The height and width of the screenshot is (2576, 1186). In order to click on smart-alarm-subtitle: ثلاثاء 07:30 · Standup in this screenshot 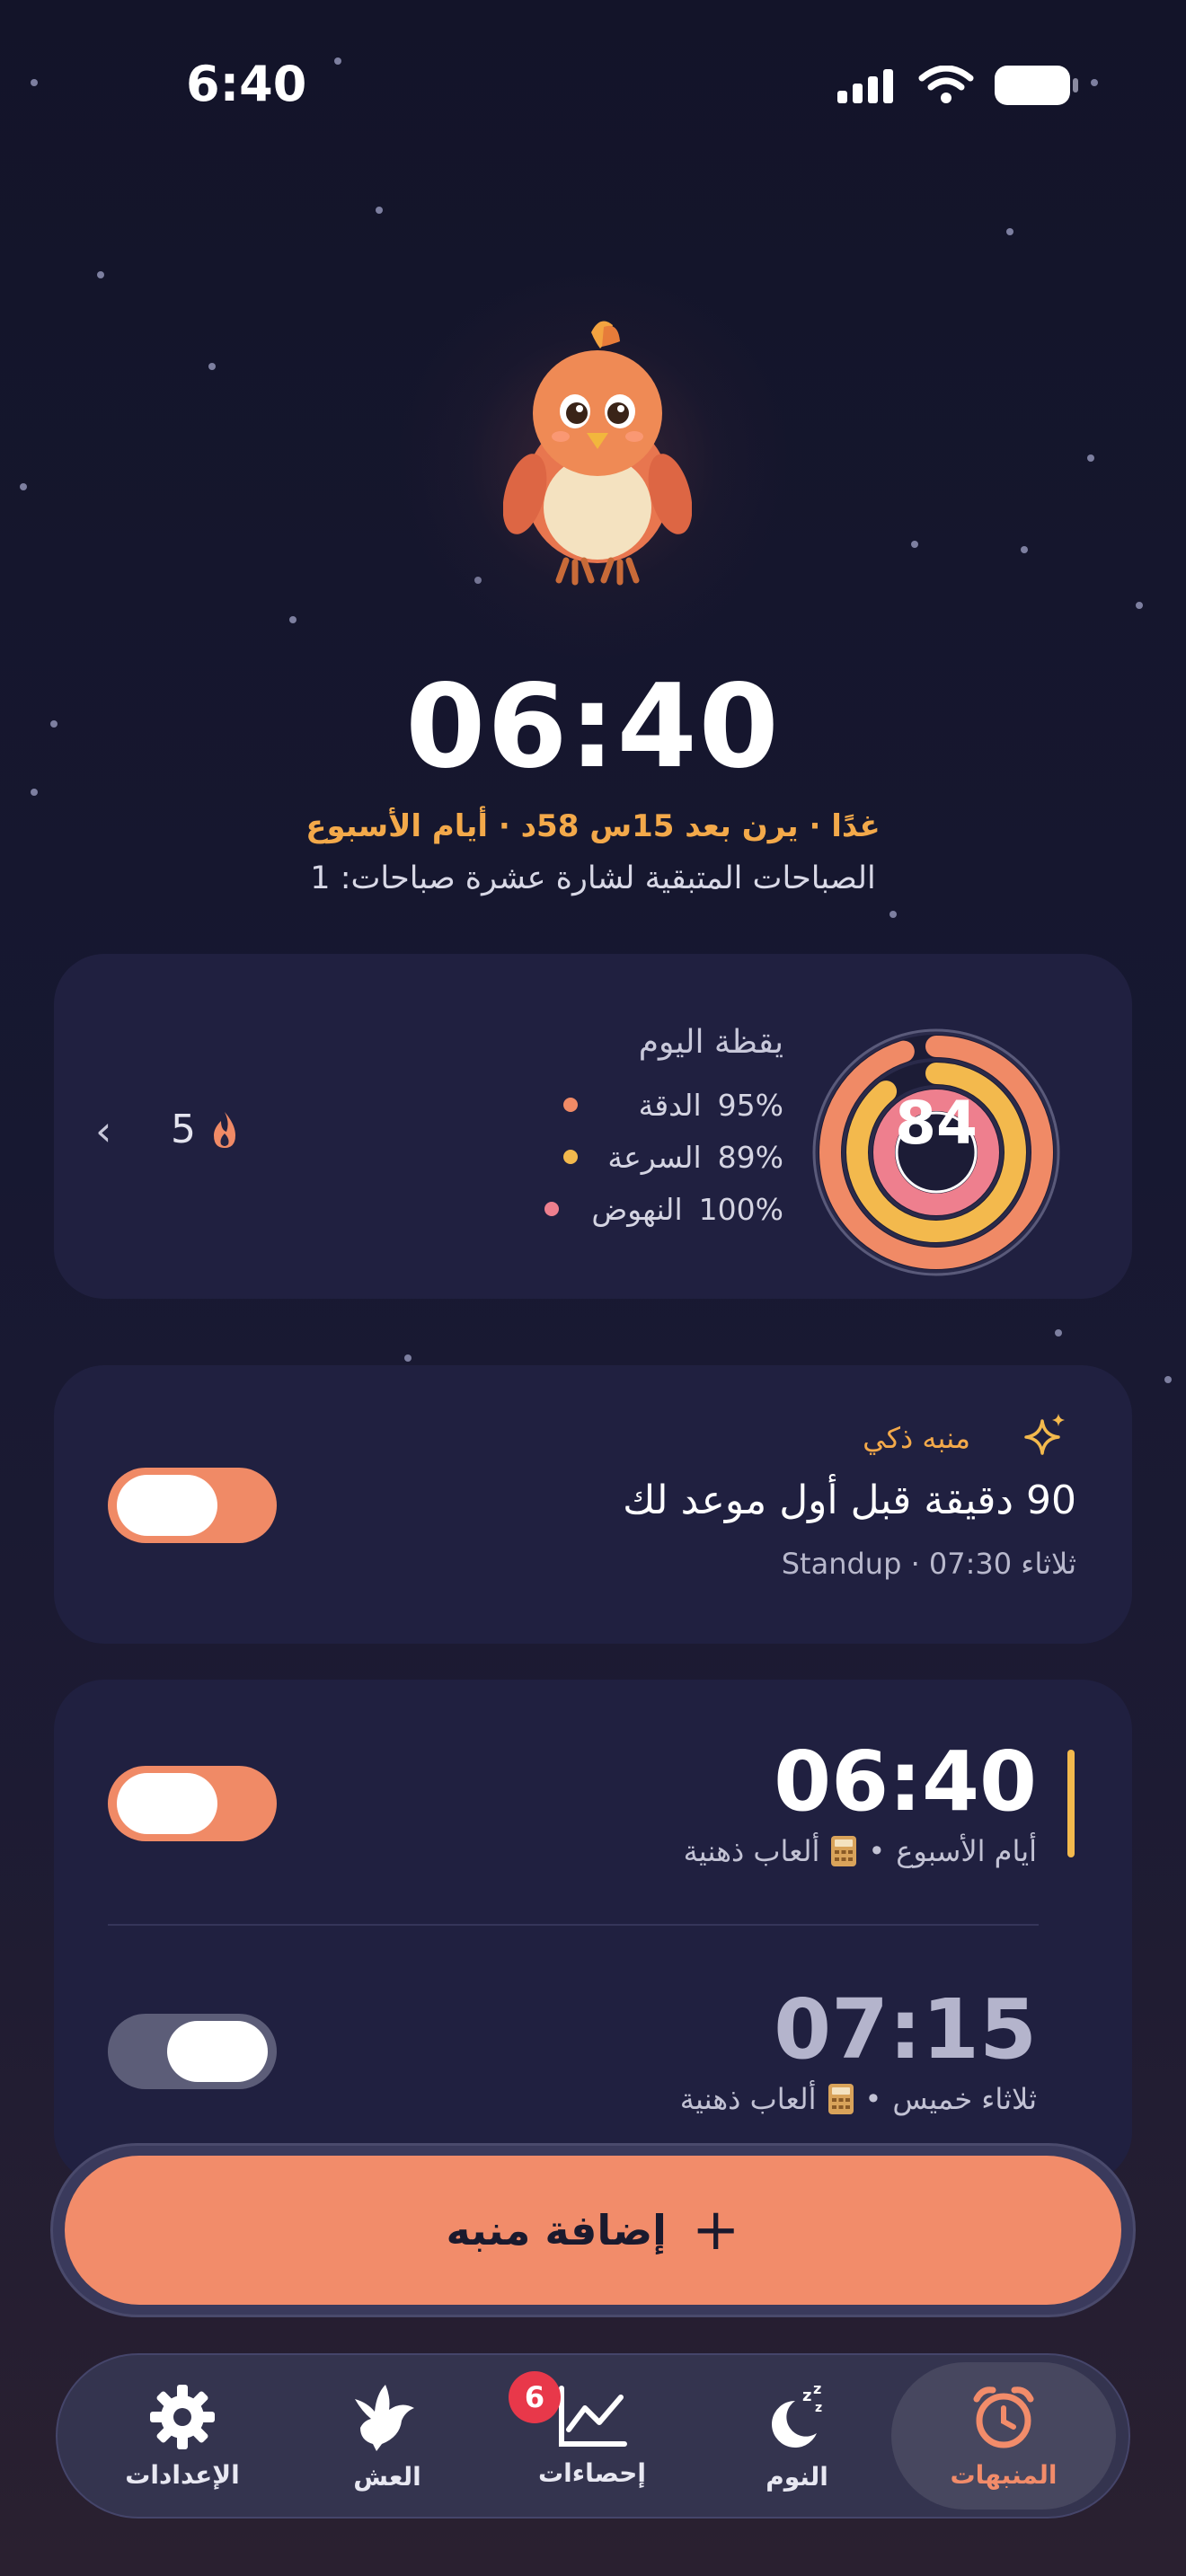, I will do `click(928, 1564)`.